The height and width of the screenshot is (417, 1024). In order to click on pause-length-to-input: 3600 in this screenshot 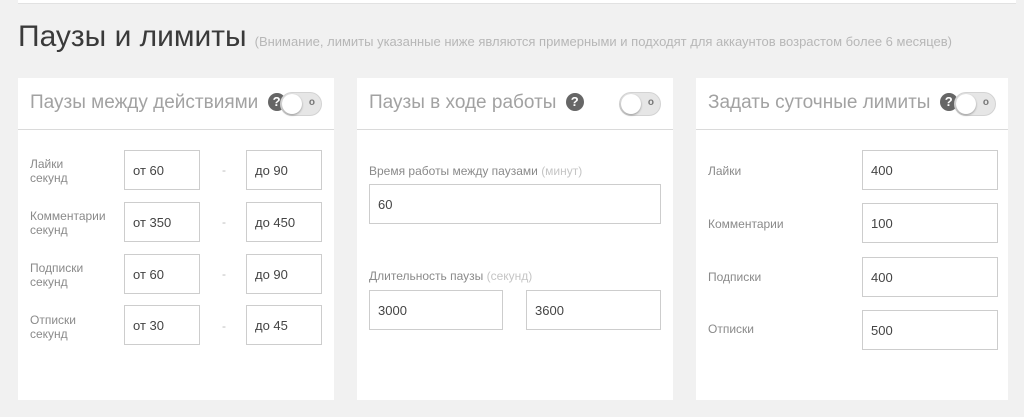, I will do `click(593, 310)`.